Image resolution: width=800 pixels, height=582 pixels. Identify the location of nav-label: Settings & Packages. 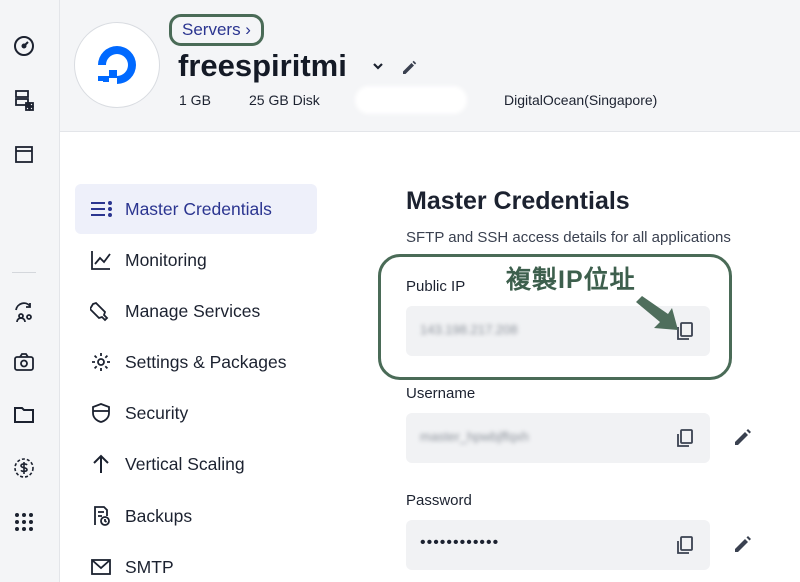
(206, 361).